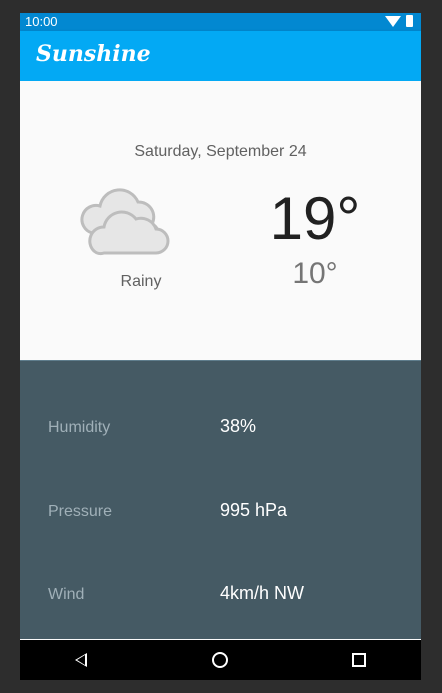  I want to click on humidity-value: 38%, so click(238, 426).